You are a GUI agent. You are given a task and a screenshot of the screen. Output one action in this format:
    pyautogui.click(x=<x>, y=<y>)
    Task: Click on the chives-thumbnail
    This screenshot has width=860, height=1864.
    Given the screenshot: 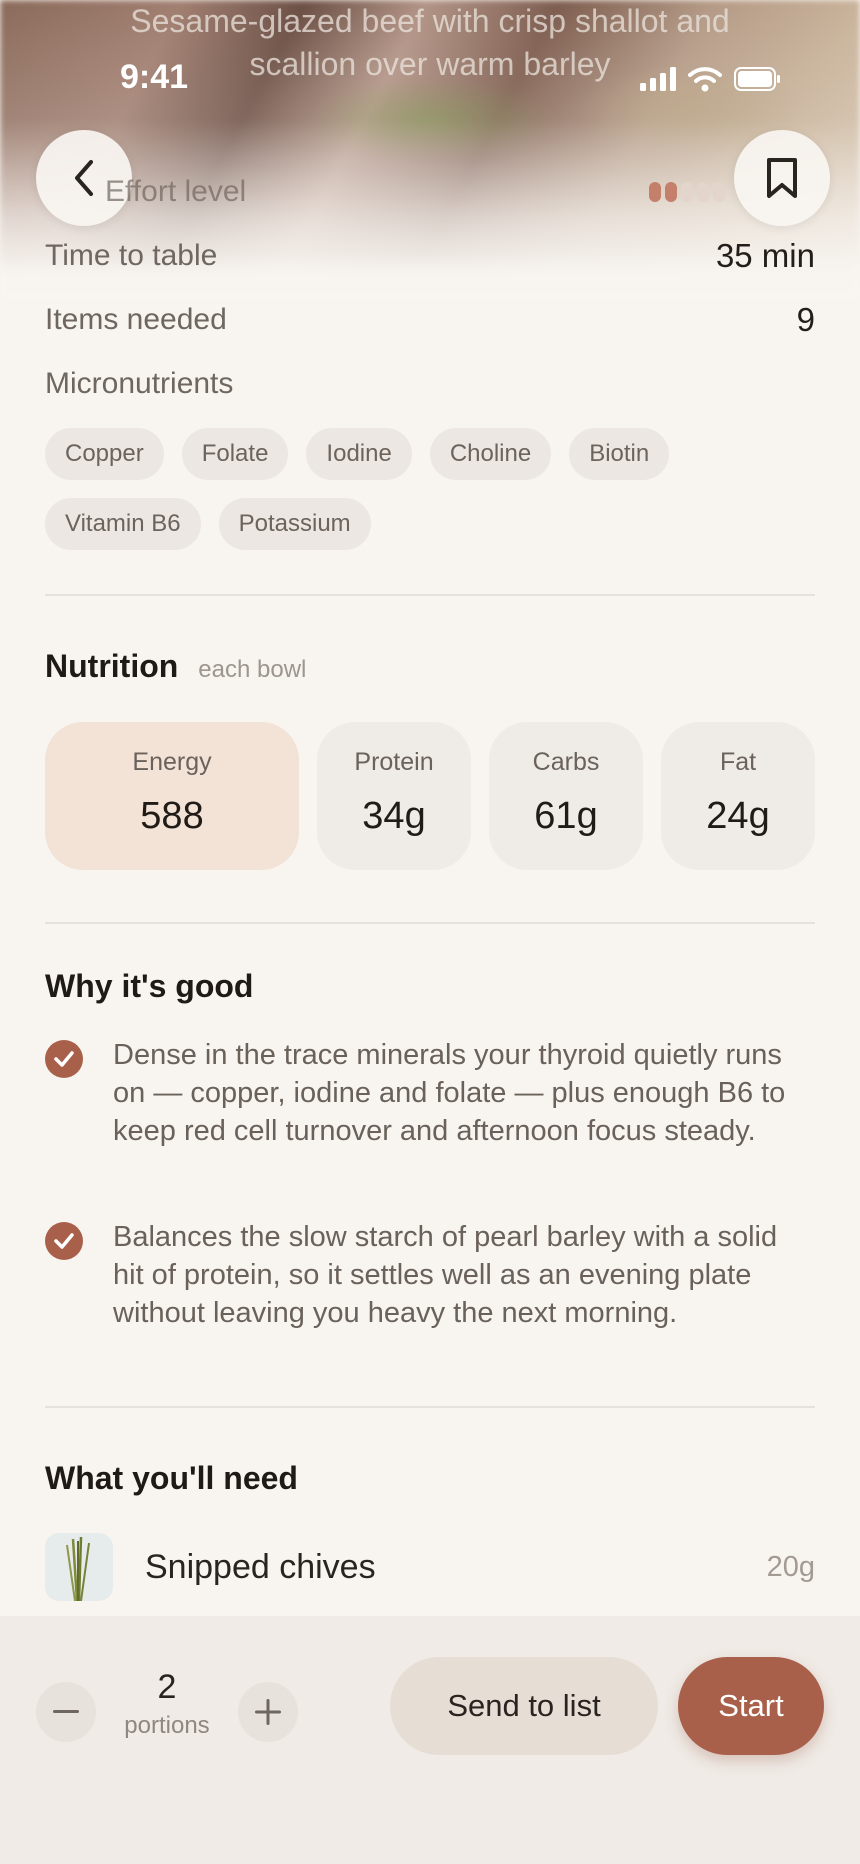 What is the action you would take?
    pyautogui.click(x=79, y=1567)
    